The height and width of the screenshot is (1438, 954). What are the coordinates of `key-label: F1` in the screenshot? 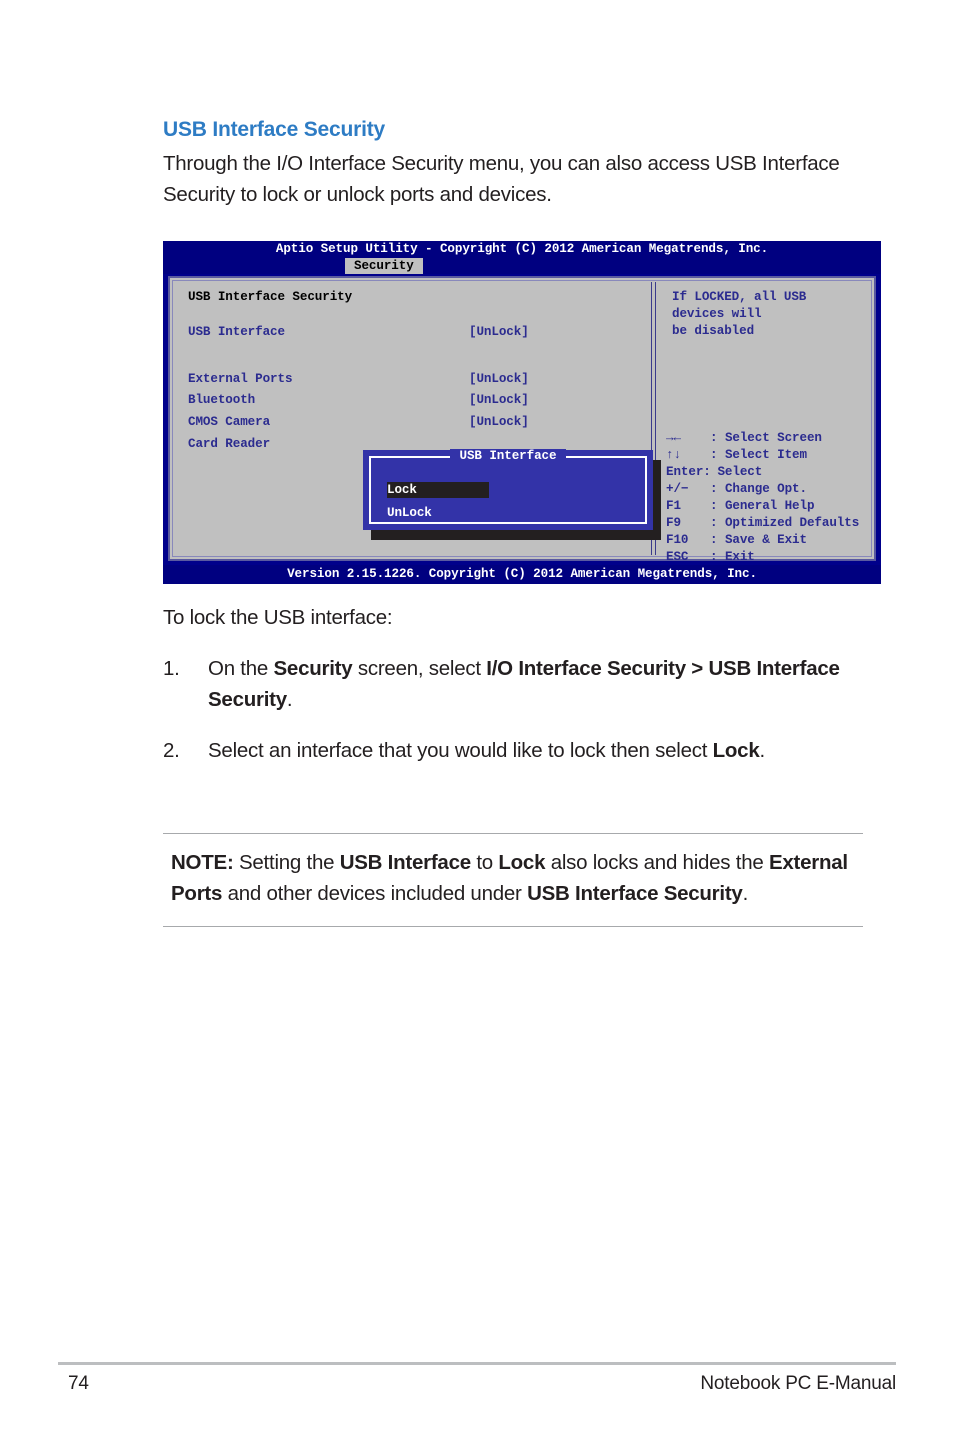 It's located at (673, 506).